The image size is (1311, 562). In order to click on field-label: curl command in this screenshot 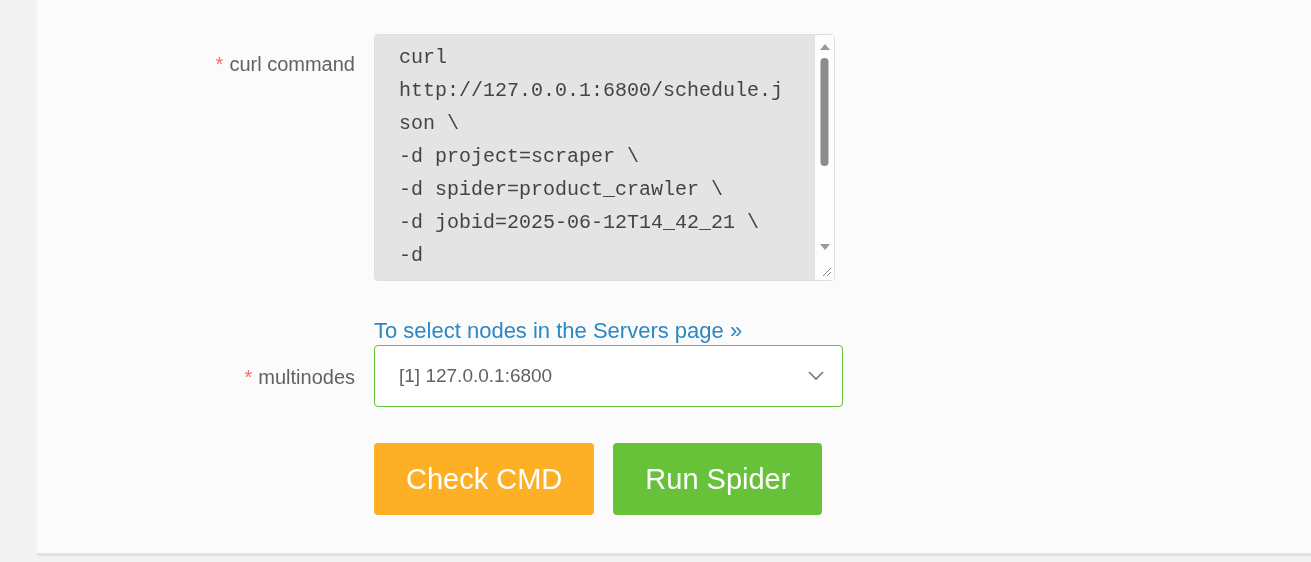, I will do `click(292, 64)`.